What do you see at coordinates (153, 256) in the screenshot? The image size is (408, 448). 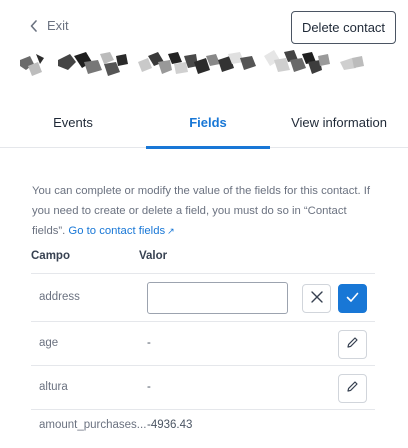 I see `column-header-value: Valor` at bounding box center [153, 256].